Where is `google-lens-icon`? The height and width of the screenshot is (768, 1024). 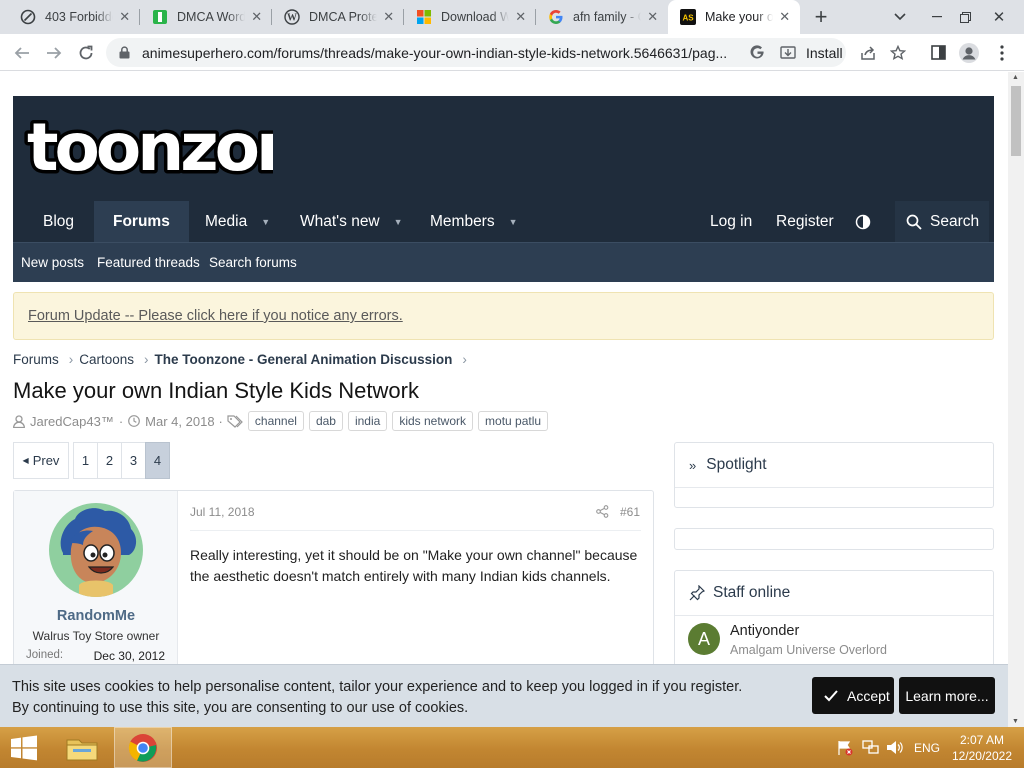
google-lens-icon is located at coordinates (757, 52).